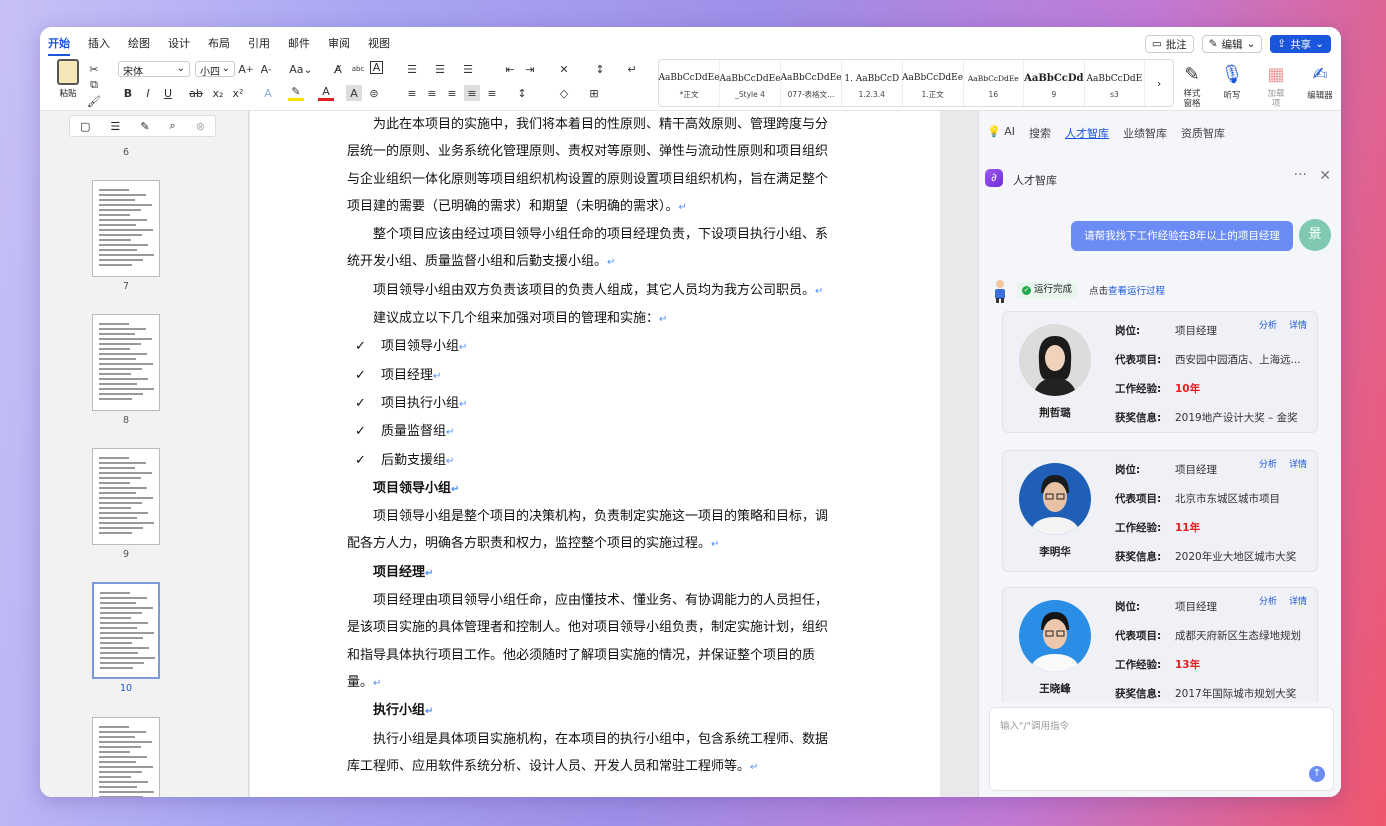 The image size is (1386, 826). What do you see at coordinates (246, 69) in the screenshot?
I see `grow-font-icon: A +` at bounding box center [246, 69].